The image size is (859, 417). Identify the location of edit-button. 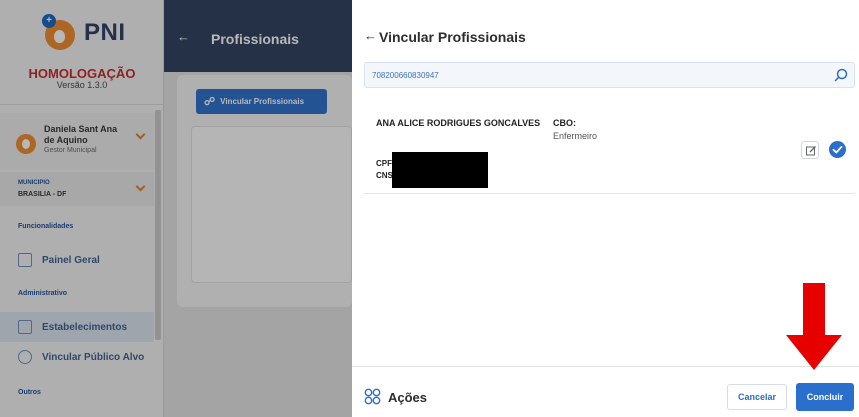
(810, 150).